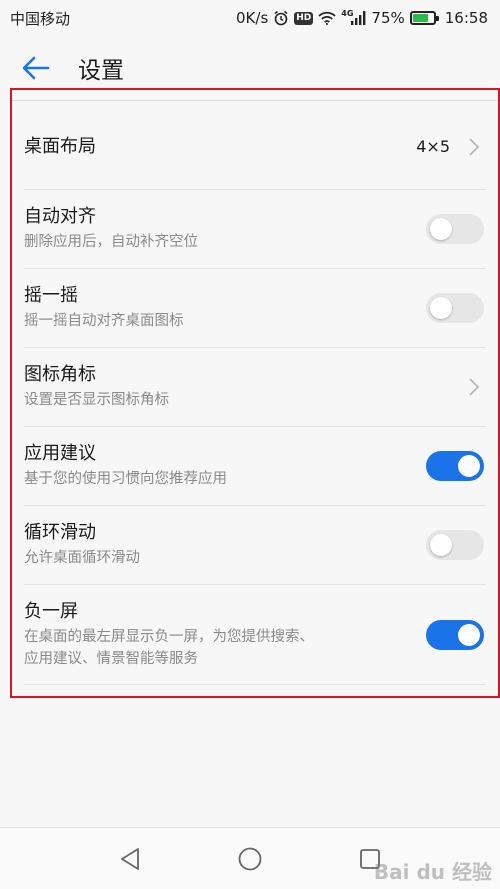 Image resolution: width=500 pixels, height=889 pixels. I want to click on setting-title: 桌面布局, so click(60, 146).